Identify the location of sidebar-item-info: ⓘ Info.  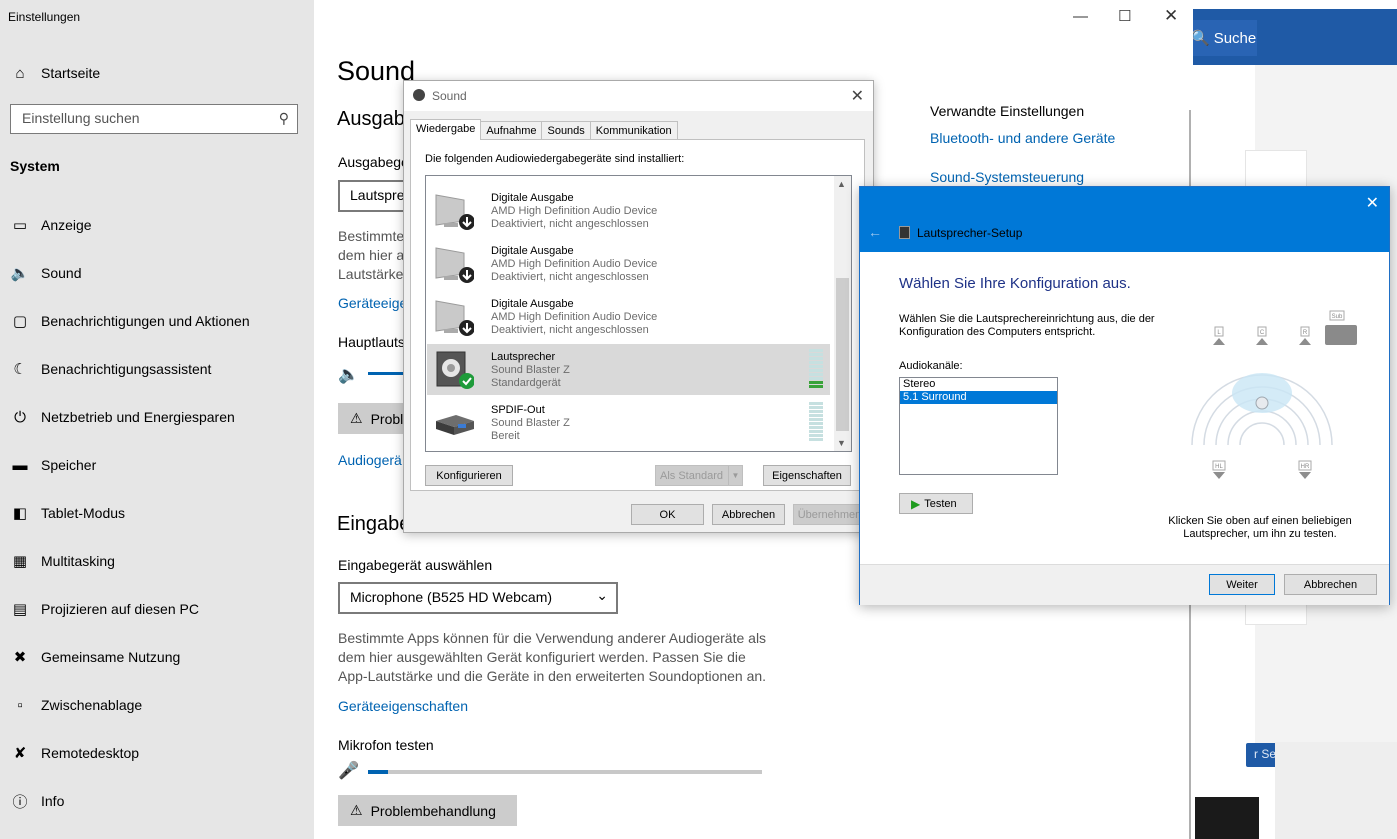
(157, 801).